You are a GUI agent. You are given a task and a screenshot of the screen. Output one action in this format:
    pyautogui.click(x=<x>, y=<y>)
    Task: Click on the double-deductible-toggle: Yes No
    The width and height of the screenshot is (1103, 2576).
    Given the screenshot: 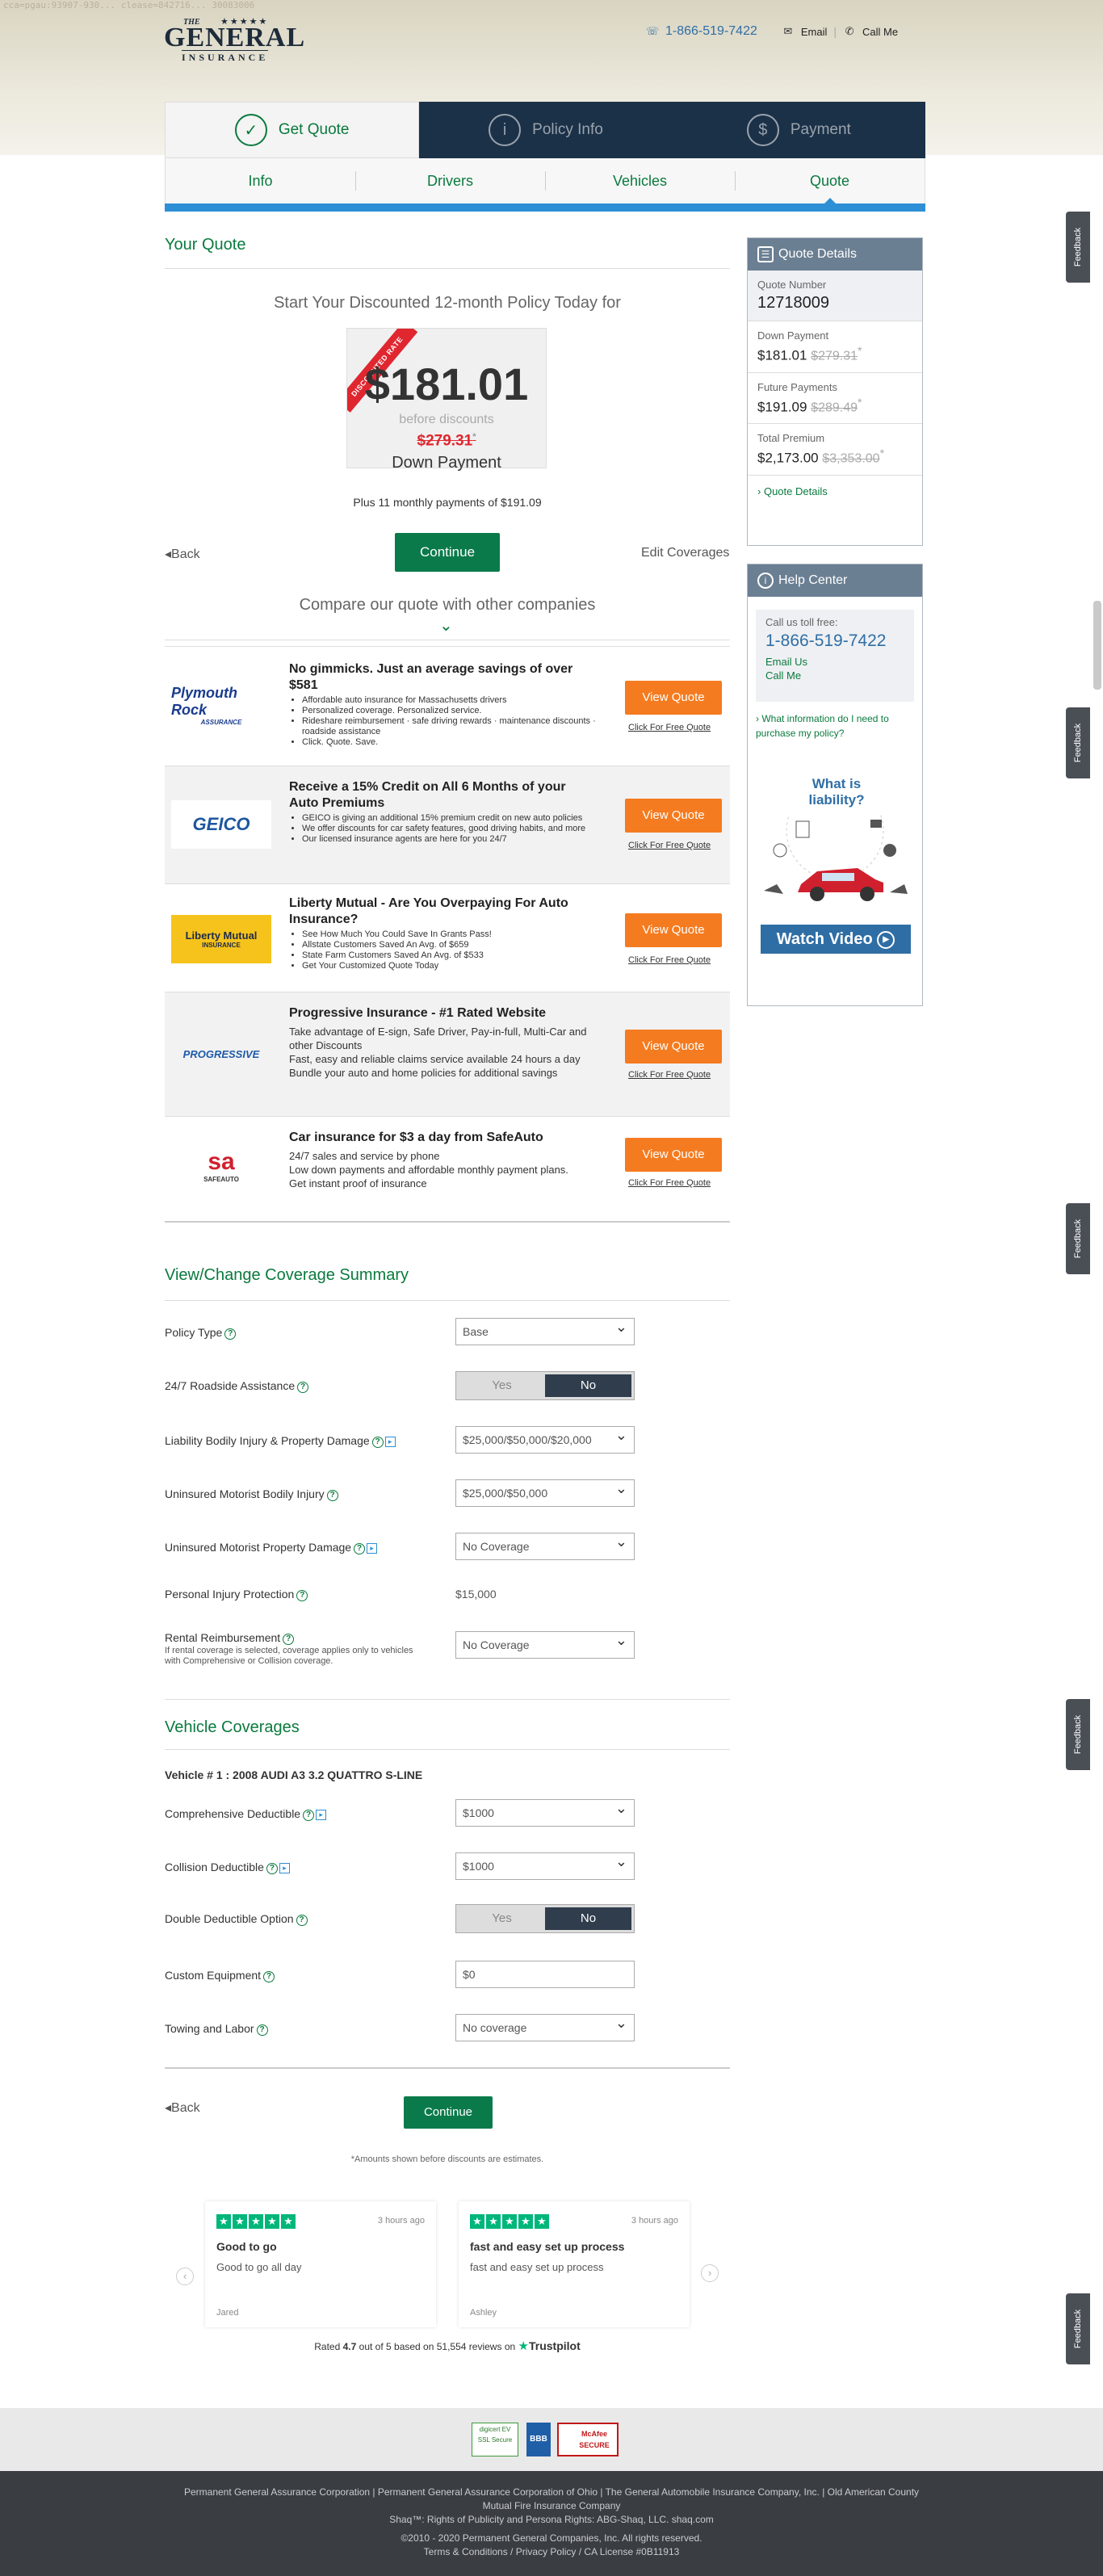 What is the action you would take?
    pyautogui.click(x=545, y=1918)
    